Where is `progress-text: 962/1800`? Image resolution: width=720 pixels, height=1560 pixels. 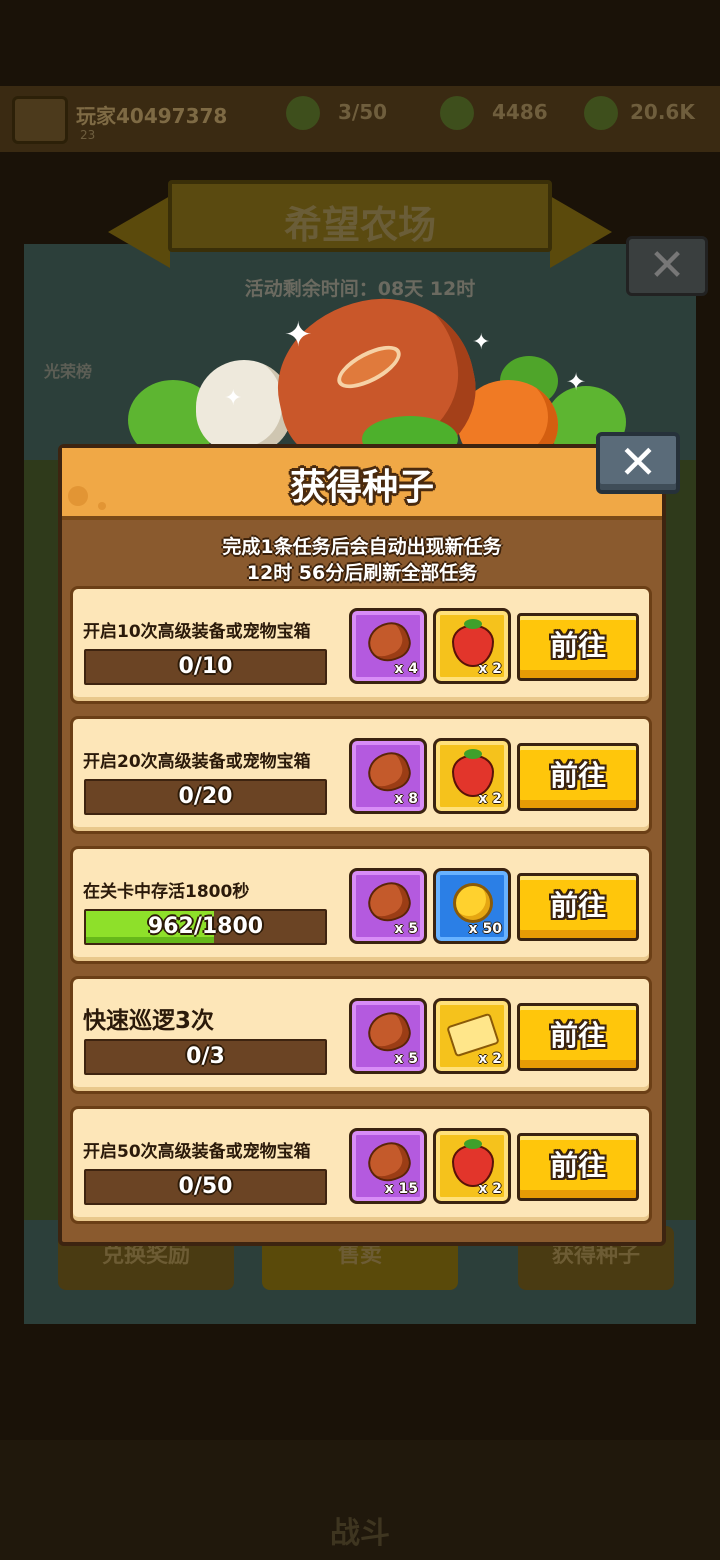 progress-text: 962/1800 is located at coordinates (205, 926).